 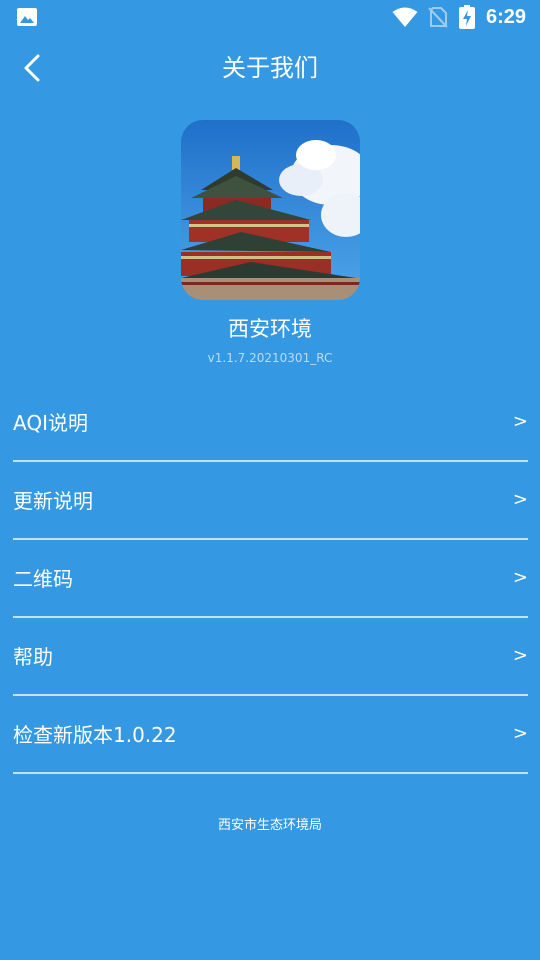 I want to click on menu-item-label: 更新说明, so click(x=53, y=501).